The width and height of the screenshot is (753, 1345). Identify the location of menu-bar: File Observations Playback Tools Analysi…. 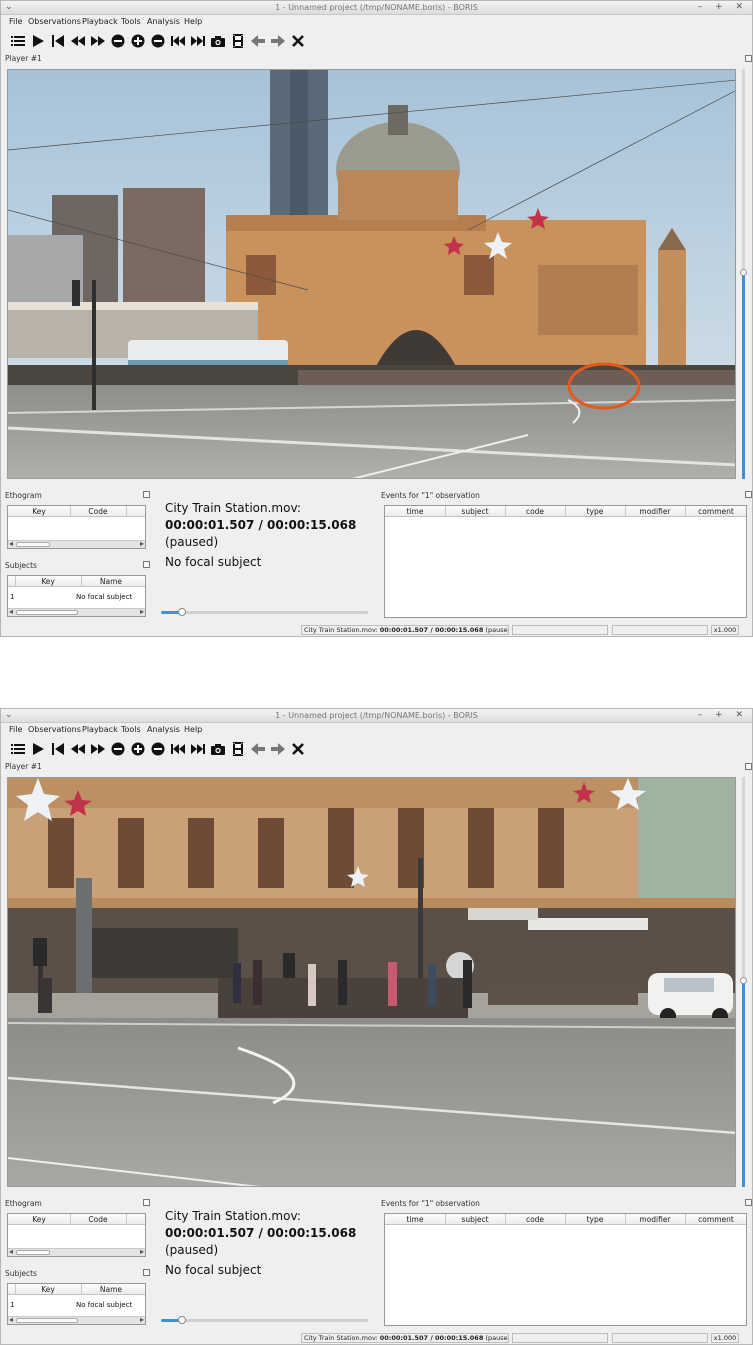
(376, 22).